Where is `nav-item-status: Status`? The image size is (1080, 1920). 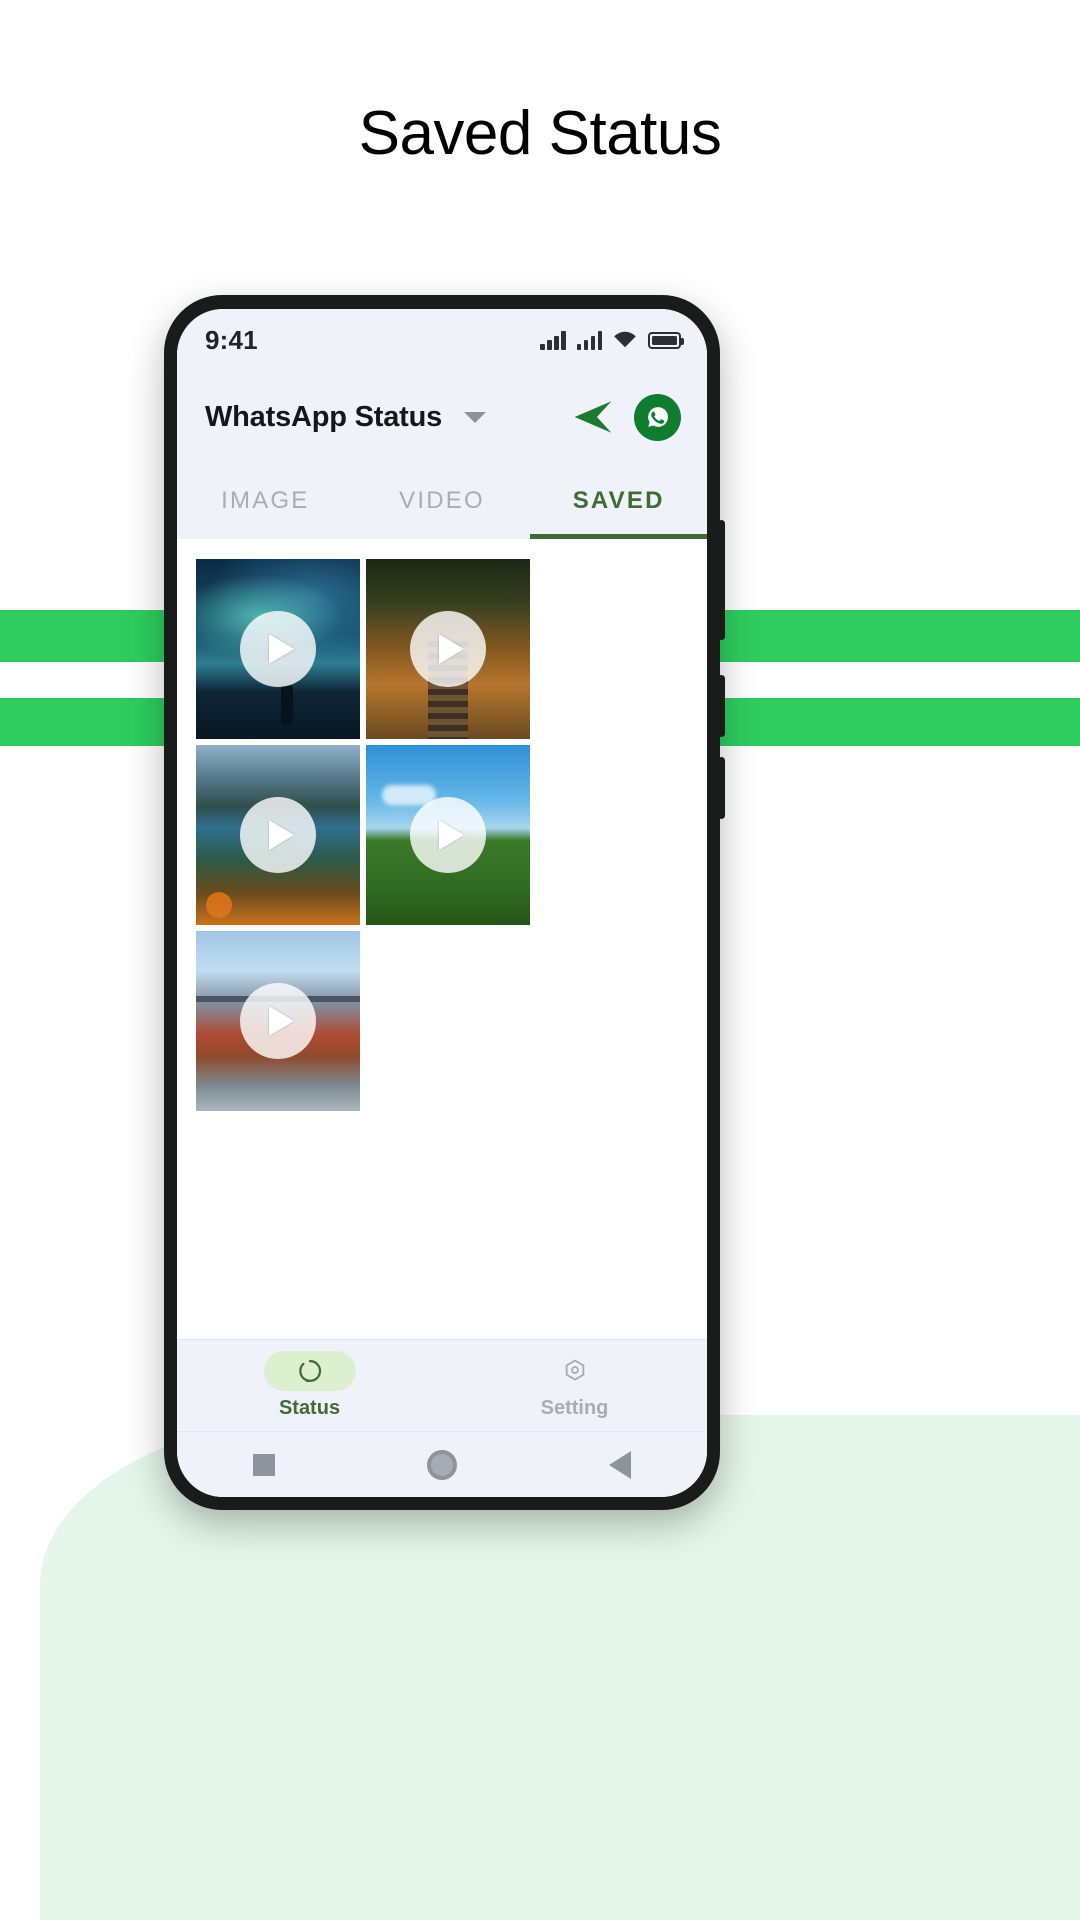 nav-item-status: Status is located at coordinates (309, 1385).